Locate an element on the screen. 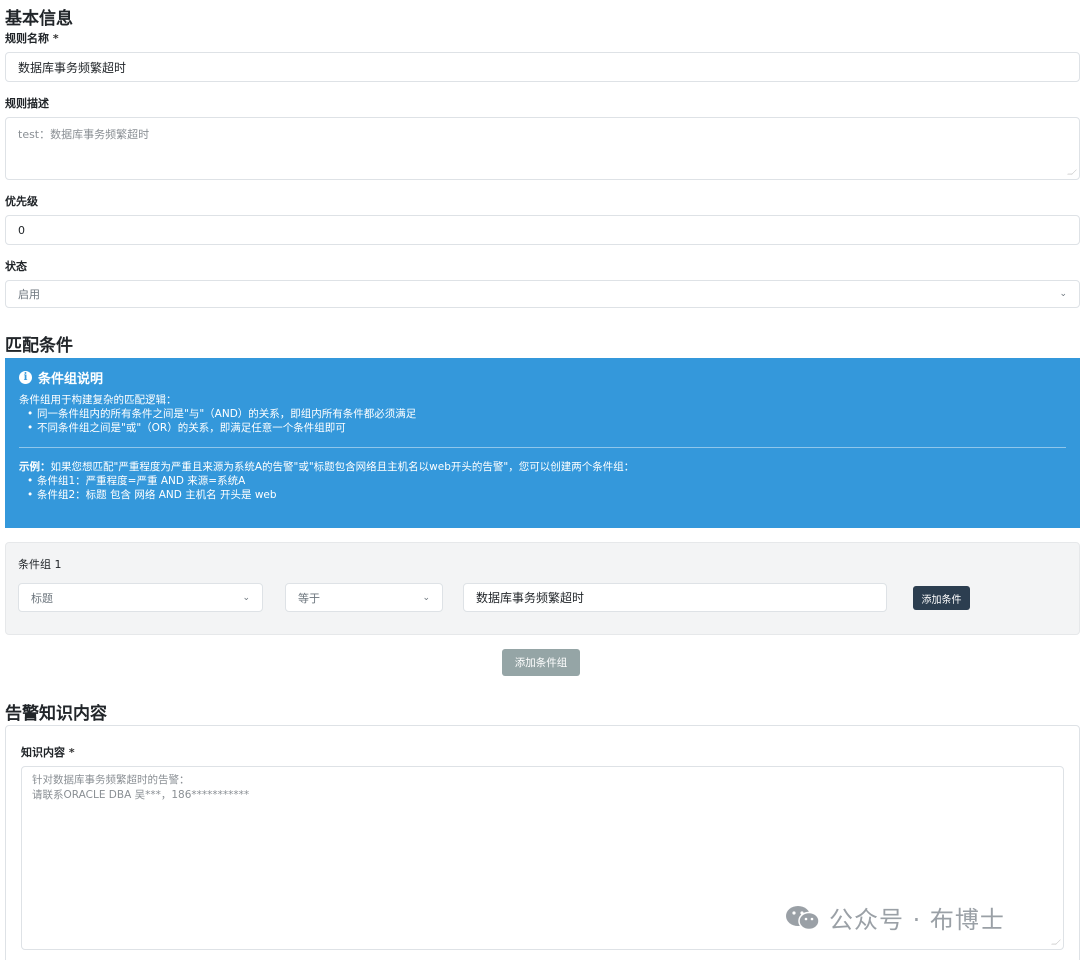  knowledge-line-2: 请联系ORACLE DBA 吴***，186*********** is located at coordinates (141, 795).